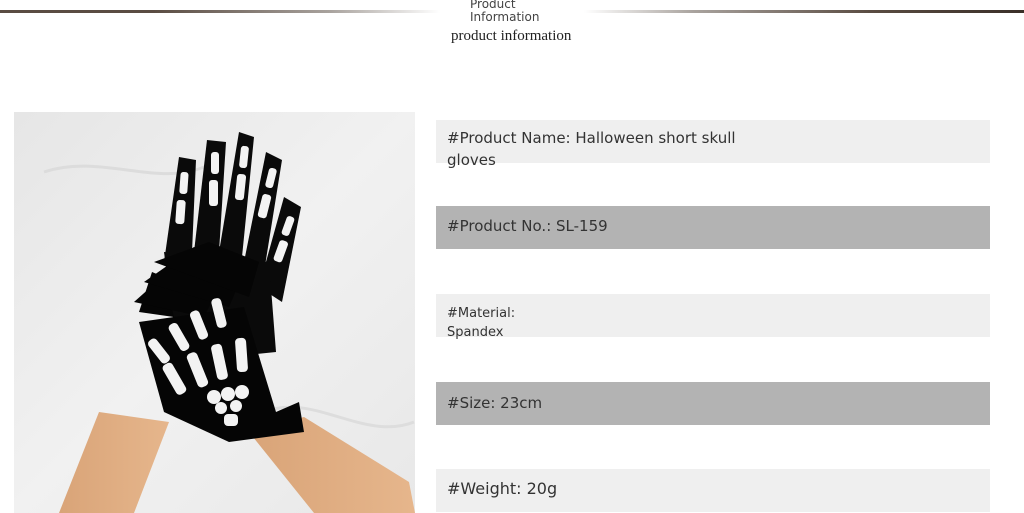  Describe the element at coordinates (713, 403) in the screenshot. I see `size-row: #Size: 23cm` at that location.